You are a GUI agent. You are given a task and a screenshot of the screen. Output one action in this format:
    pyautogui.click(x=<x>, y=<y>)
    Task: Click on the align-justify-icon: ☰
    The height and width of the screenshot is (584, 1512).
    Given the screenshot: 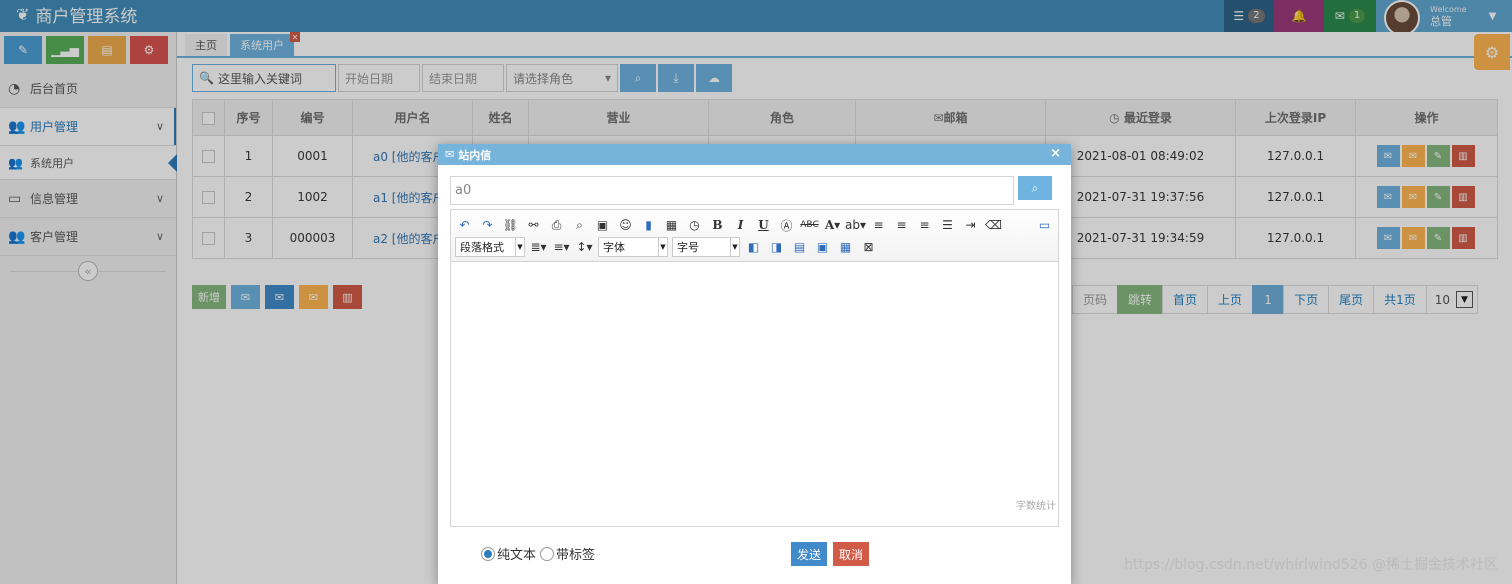 What is the action you would take?
    pyautogui.click(x=947, y=225)
    